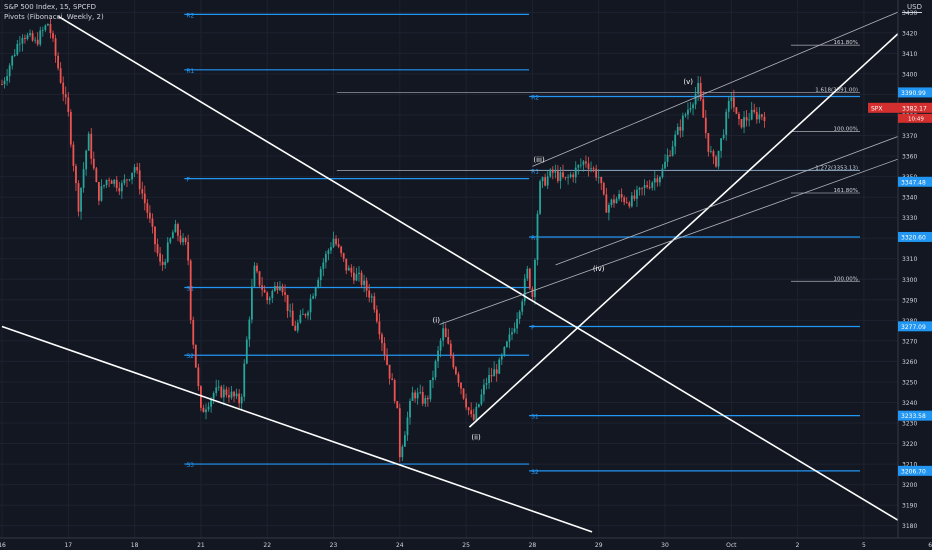 The image size is (932, 550). What do you see at coordinates (909, 300) in the screenshot?
I see `price-tick-label: 3290` at bounding box center [909, 300].